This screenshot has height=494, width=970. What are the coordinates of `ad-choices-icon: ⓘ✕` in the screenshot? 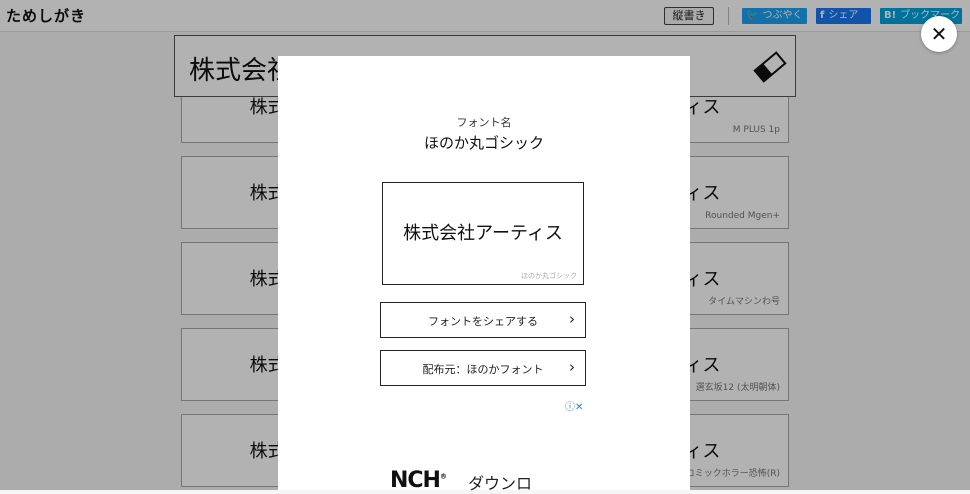 It's located at (574, 405).